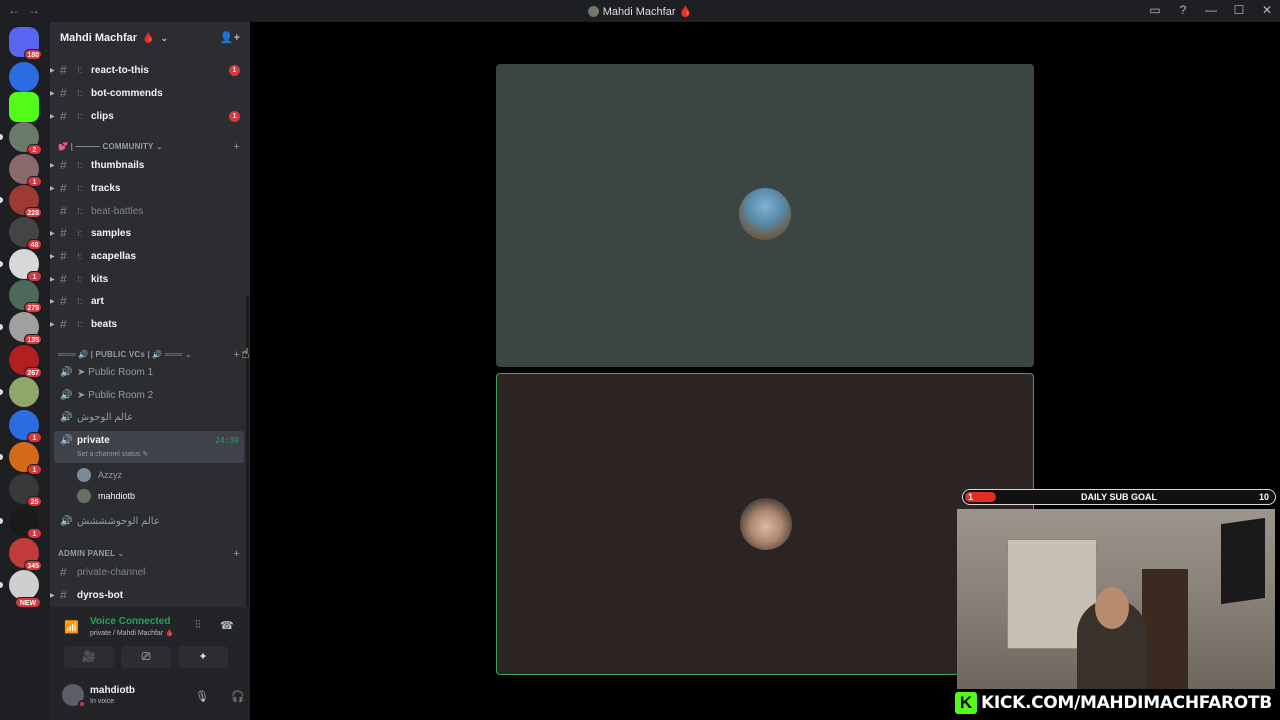  What do you see at coordinates (25, 233) in the screenshot?
I see `server-icon: 48` at bounding box center [25, 233].